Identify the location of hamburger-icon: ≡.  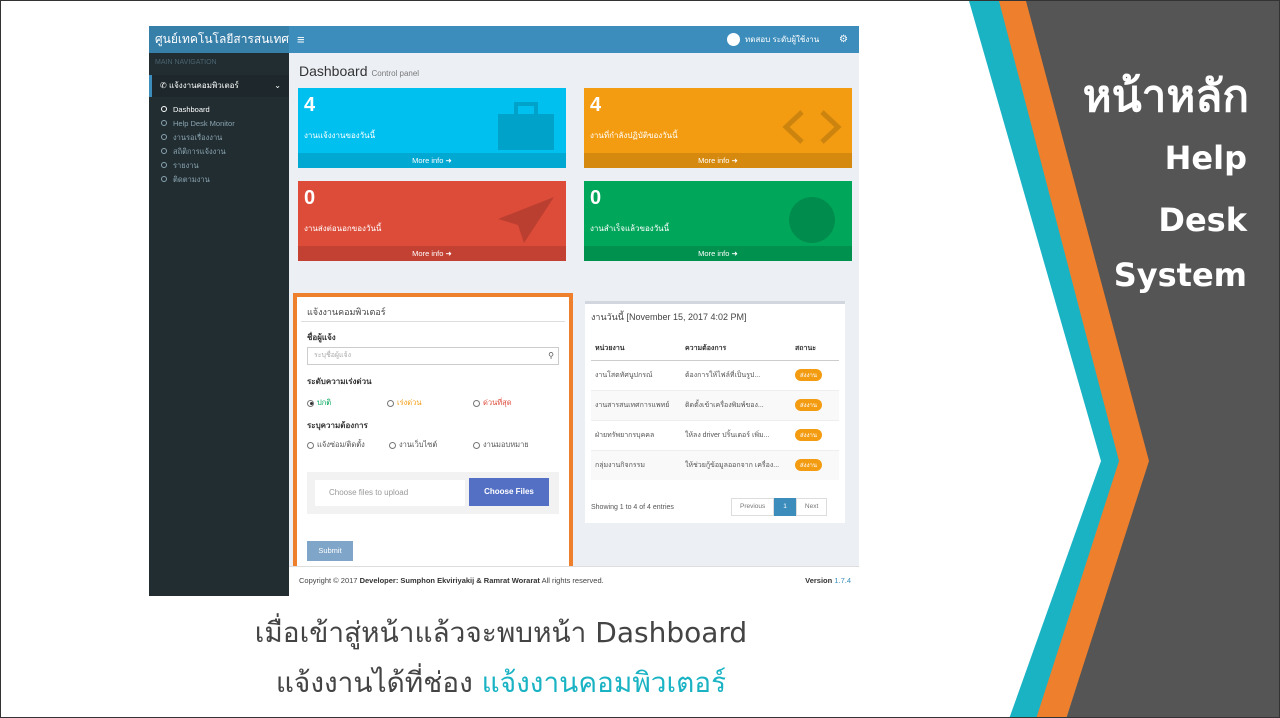
(301, 39).